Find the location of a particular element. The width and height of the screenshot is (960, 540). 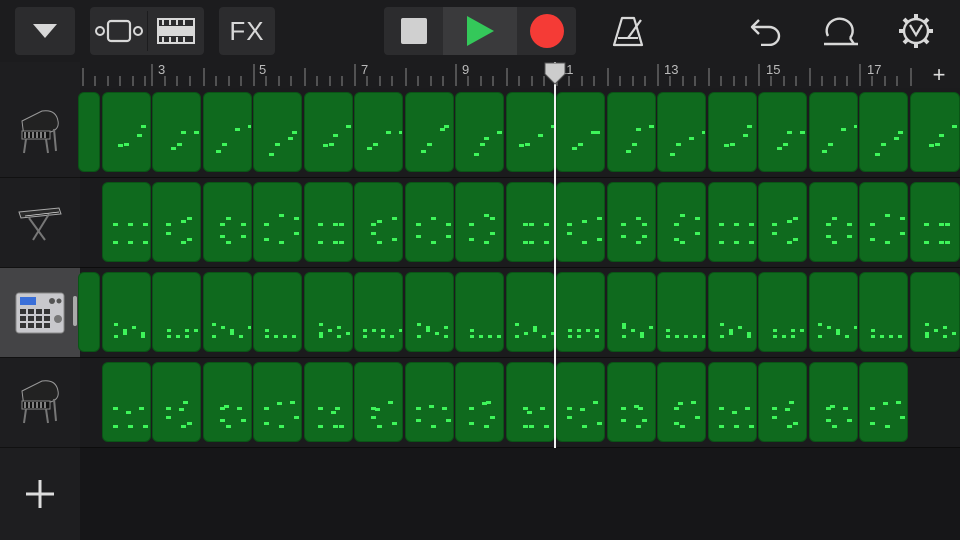

undo-button is located at coordinates (766, 31).